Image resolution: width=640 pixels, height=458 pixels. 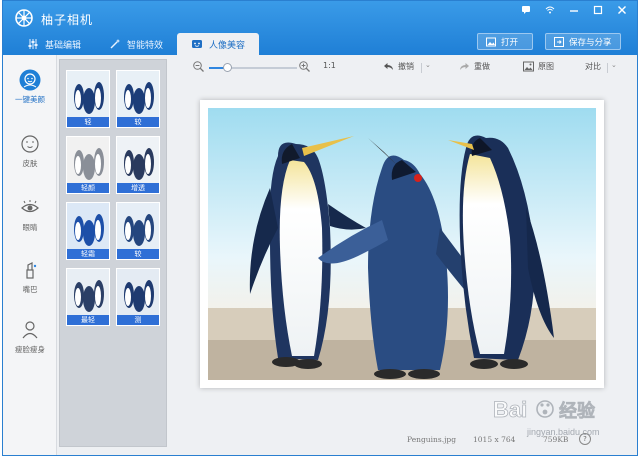 I want to click on tab-label: 人像美容, so click(x=227, y=45).